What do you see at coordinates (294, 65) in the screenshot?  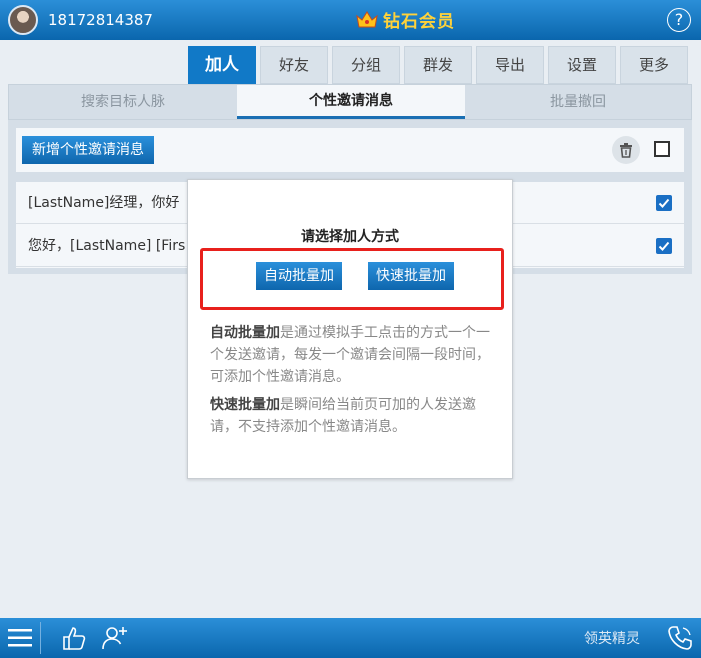 I see `tab-friends: 好友` at bounding box center [294, 65].